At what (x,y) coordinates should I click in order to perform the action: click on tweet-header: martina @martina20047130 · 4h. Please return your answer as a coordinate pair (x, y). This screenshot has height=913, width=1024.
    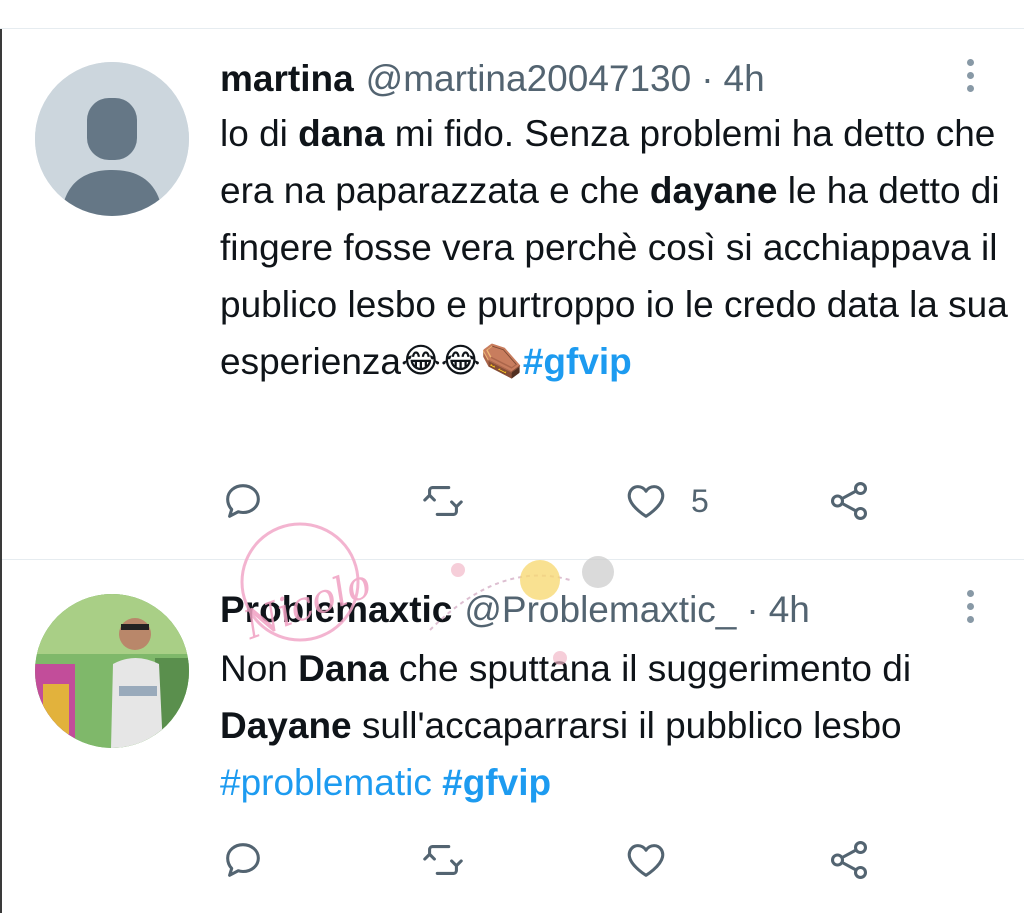
    Looking at the image, I should click on (492, 79).